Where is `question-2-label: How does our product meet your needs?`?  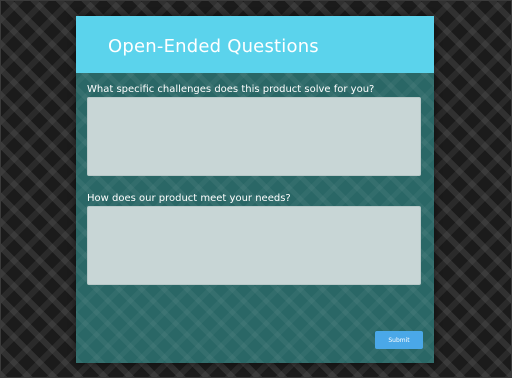 question-2-label: How does our product meet your needs? is located at coordinates (189, 198).